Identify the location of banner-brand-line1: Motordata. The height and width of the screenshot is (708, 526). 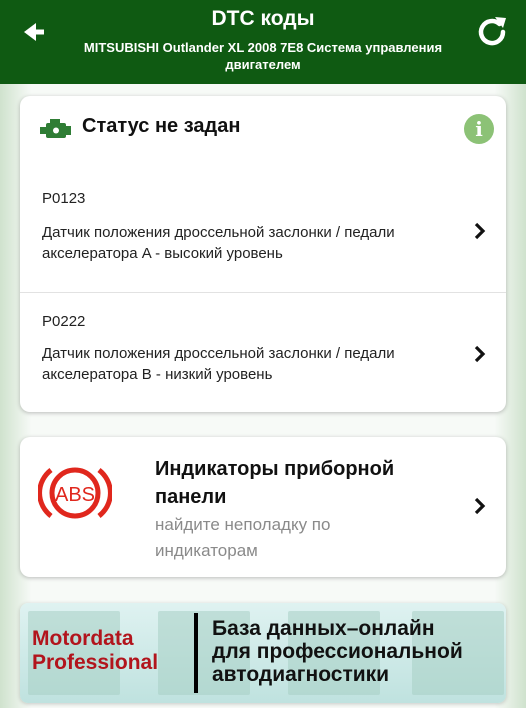
(83, 638).